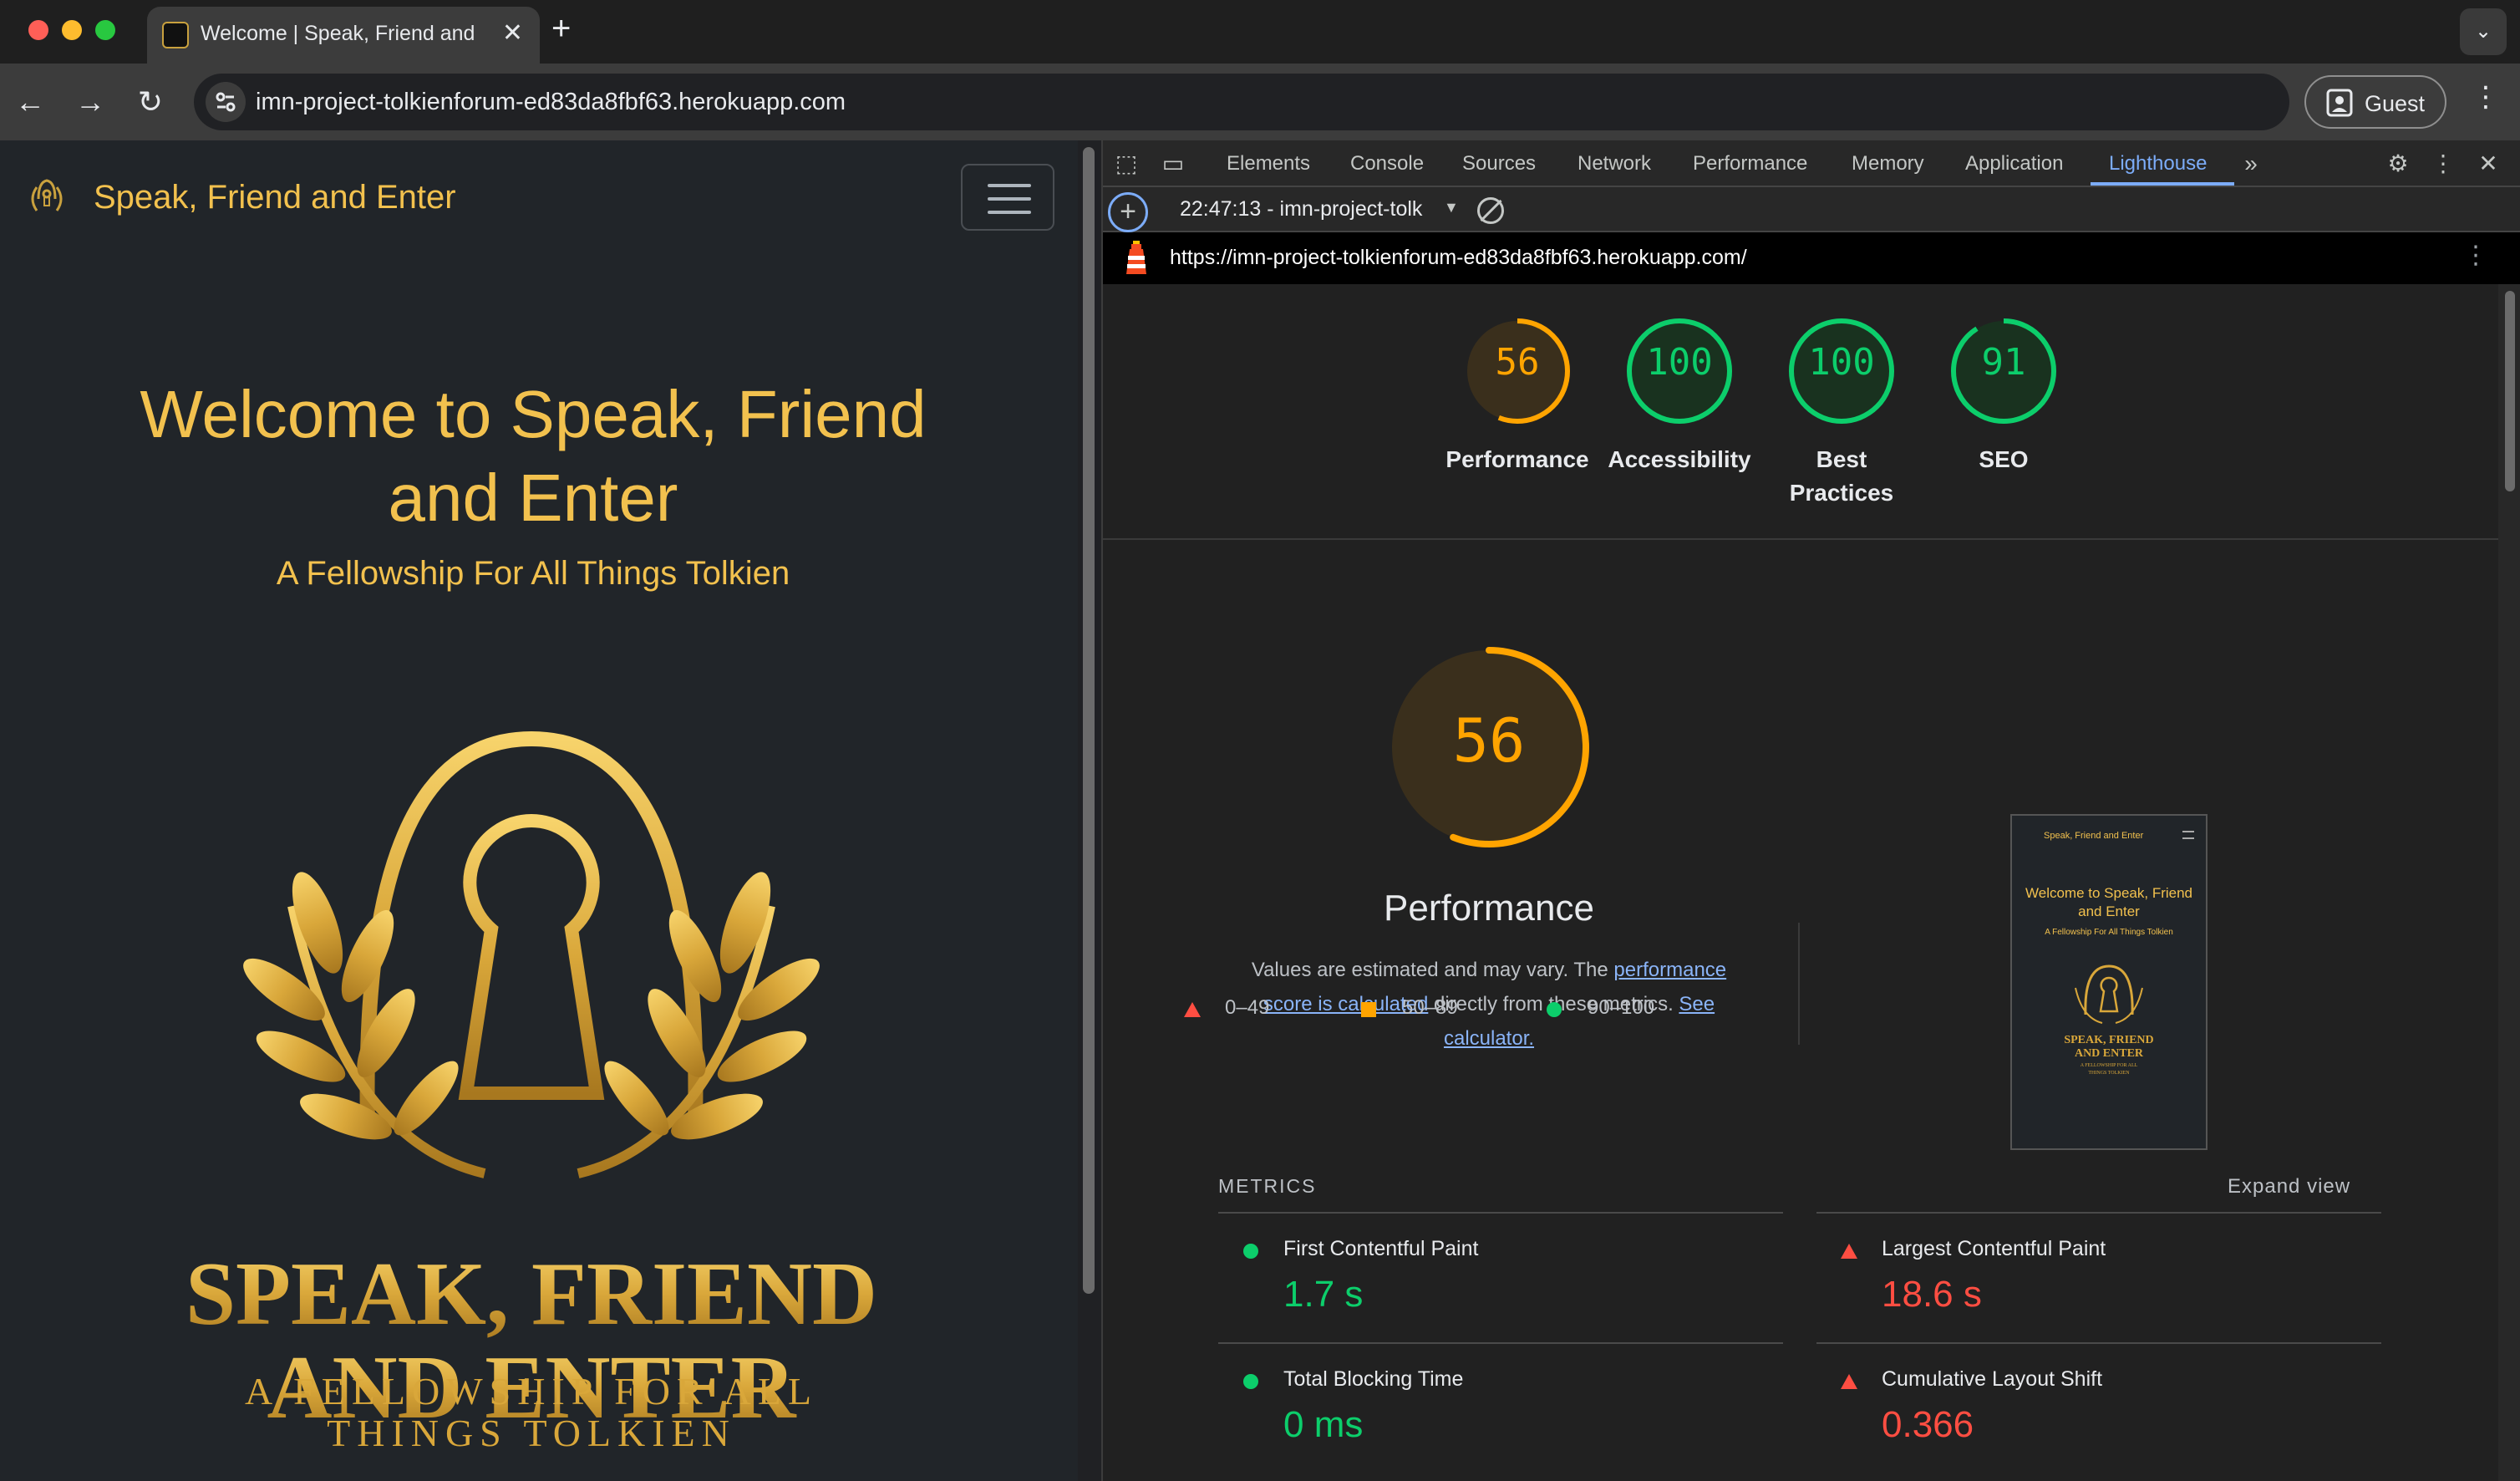 The width and height of the screenshot is (2520, 1481). I want to click on site-favicon-icon, so click(175, 35).